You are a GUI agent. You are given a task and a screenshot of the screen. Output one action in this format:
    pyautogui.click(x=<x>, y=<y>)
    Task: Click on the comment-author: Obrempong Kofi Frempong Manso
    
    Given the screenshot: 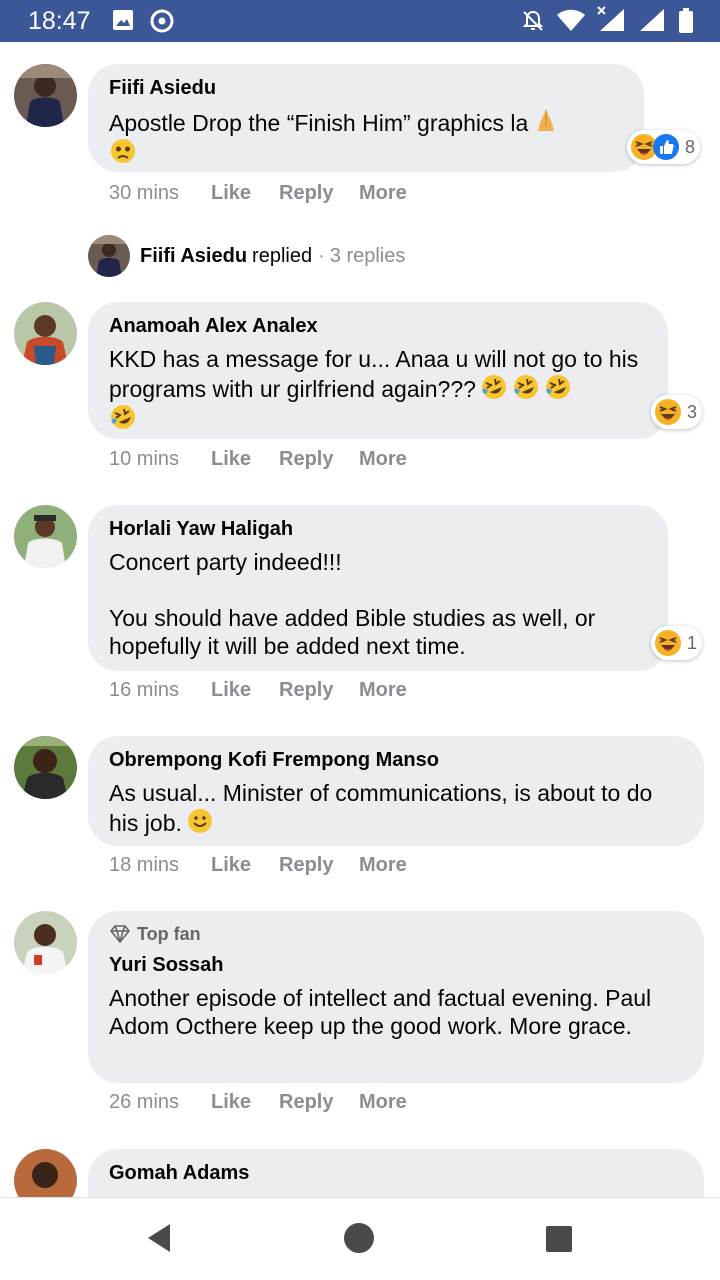 What is the action you would take?
    pyautogui.click(x=396, y=760)
    